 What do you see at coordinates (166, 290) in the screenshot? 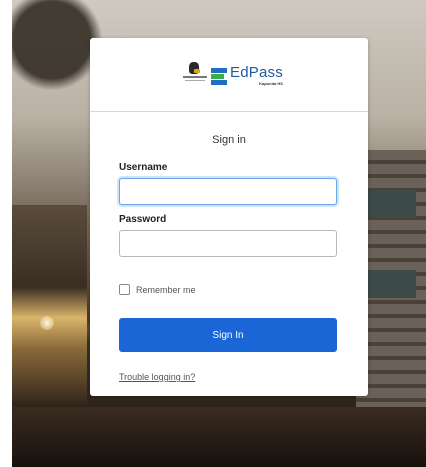
I see `remember-me-label: Remember me` at bounding box center [166, 290].